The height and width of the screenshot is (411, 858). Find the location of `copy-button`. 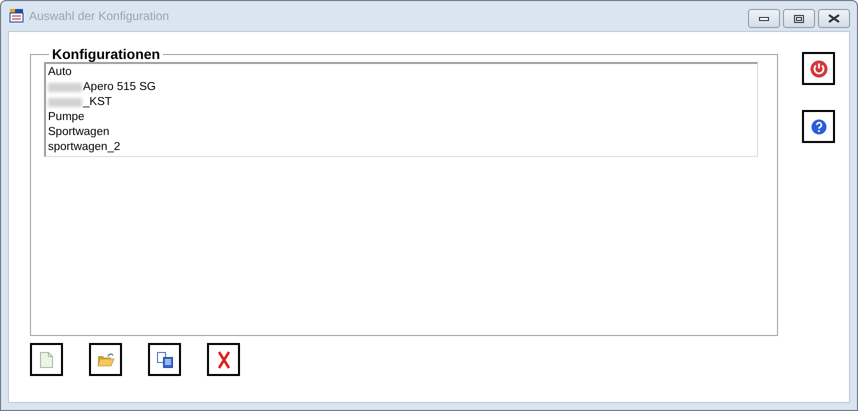

copy-button is located at coordinates (164, 359).